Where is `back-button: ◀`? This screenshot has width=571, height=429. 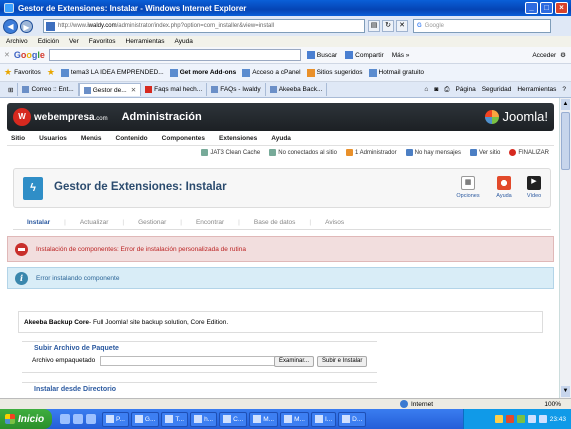
back-button: ◀ is located at coordinates (10, 26).